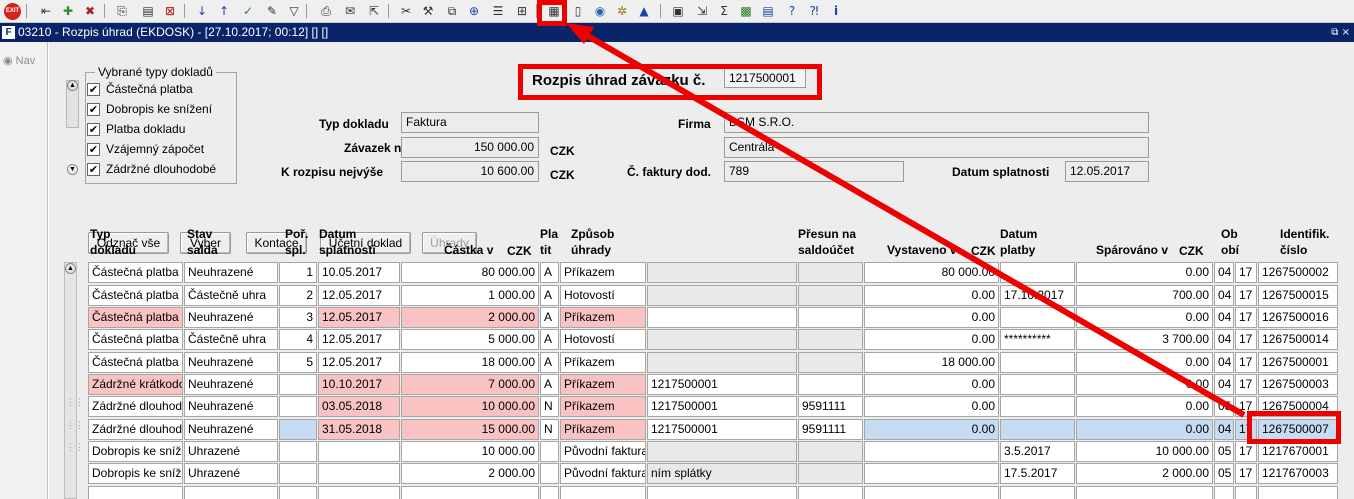 Image resolution: width=1354 pixels, height=499 pixels. What do you see at coordinates (678, 11) in the screenshot?
I see `calendar-icon: ▣` at bounding box center [678, 11].